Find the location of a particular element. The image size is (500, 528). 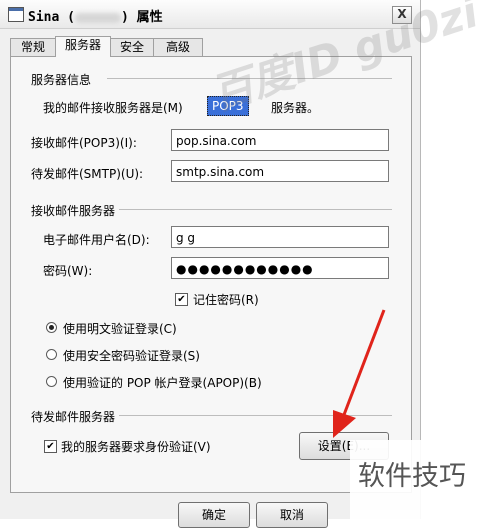

corner-watermark-text: 软件技巧 is located at coordinates (412, 476).